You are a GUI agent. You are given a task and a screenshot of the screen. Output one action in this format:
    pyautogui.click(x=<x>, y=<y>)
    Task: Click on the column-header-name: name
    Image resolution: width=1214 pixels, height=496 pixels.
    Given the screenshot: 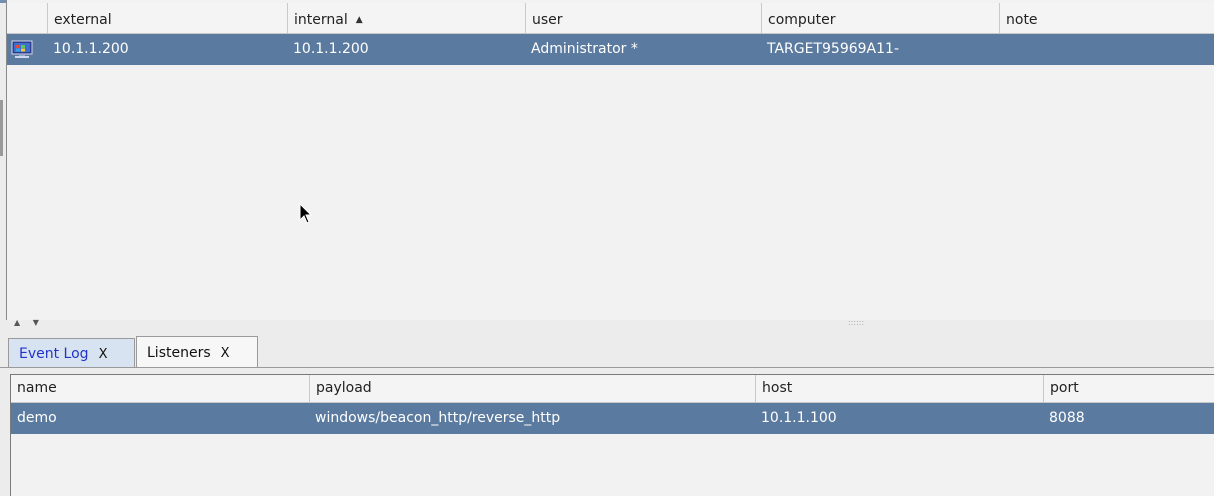 What is the action you would take?
    pyautogui.click(x=160, y=388)
    